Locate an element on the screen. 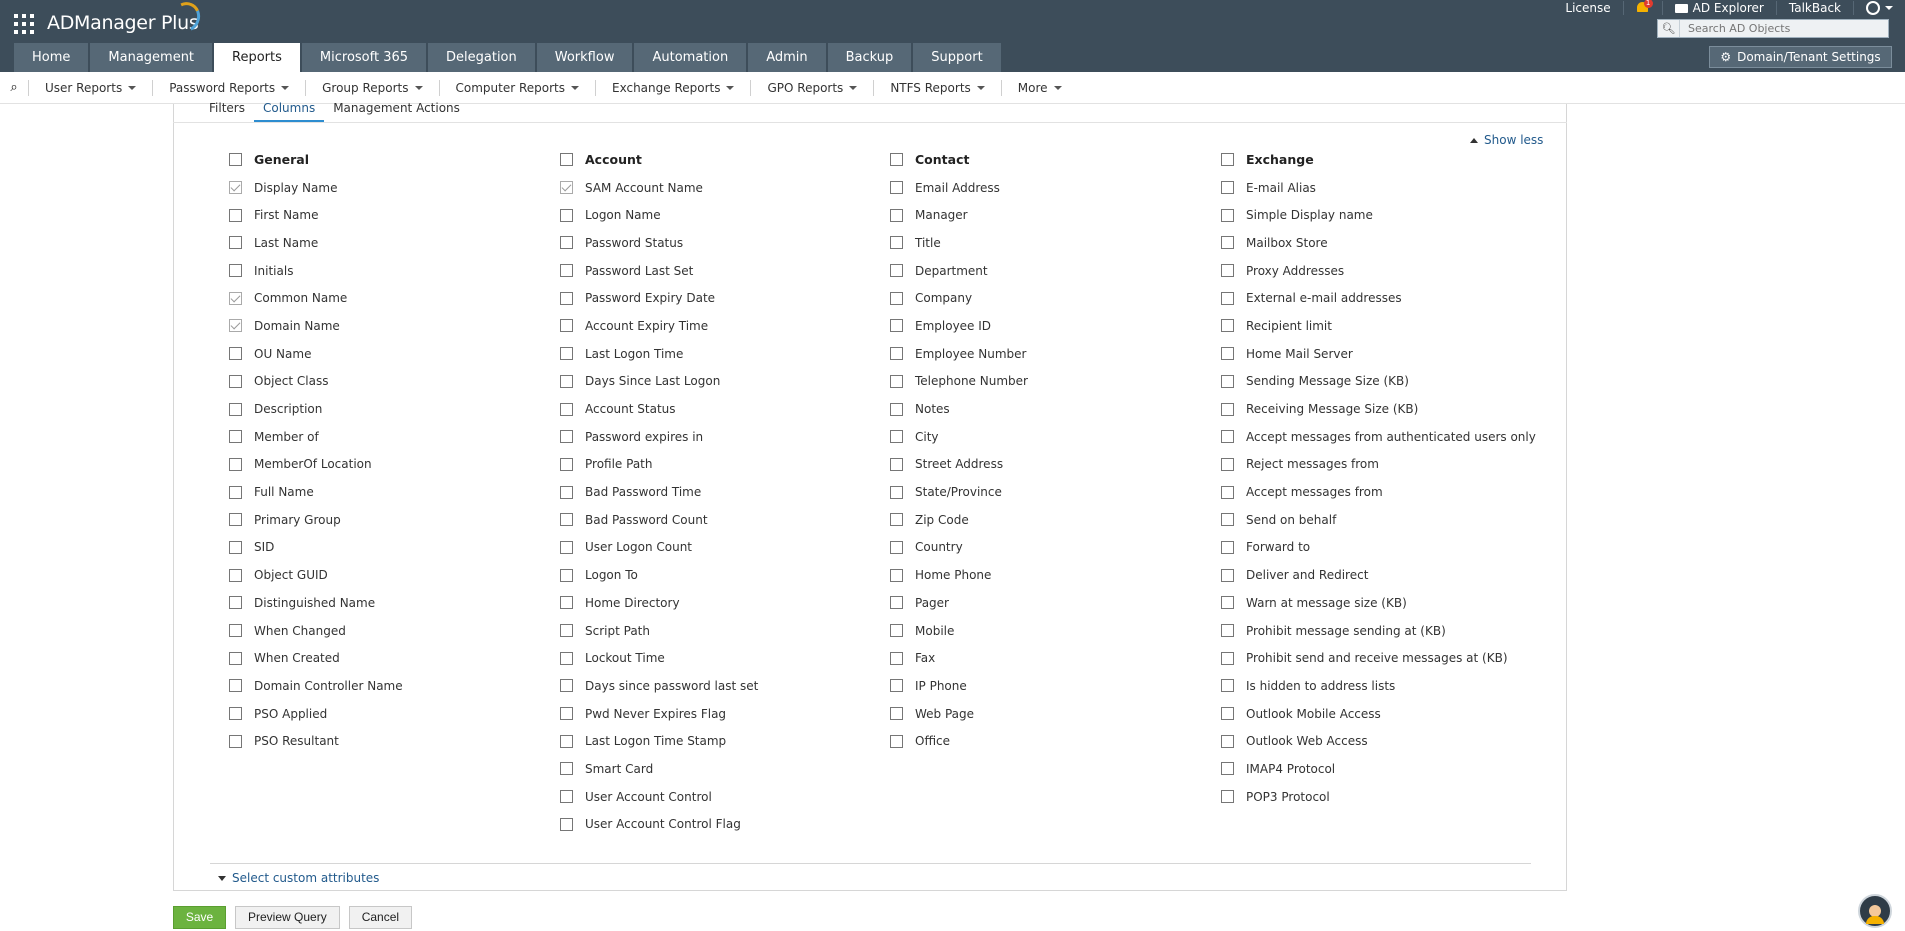 Image resolution: width=1905 pixels, height=931 pixels. show-less-link: Show less is located at coordinates (1506, 140).